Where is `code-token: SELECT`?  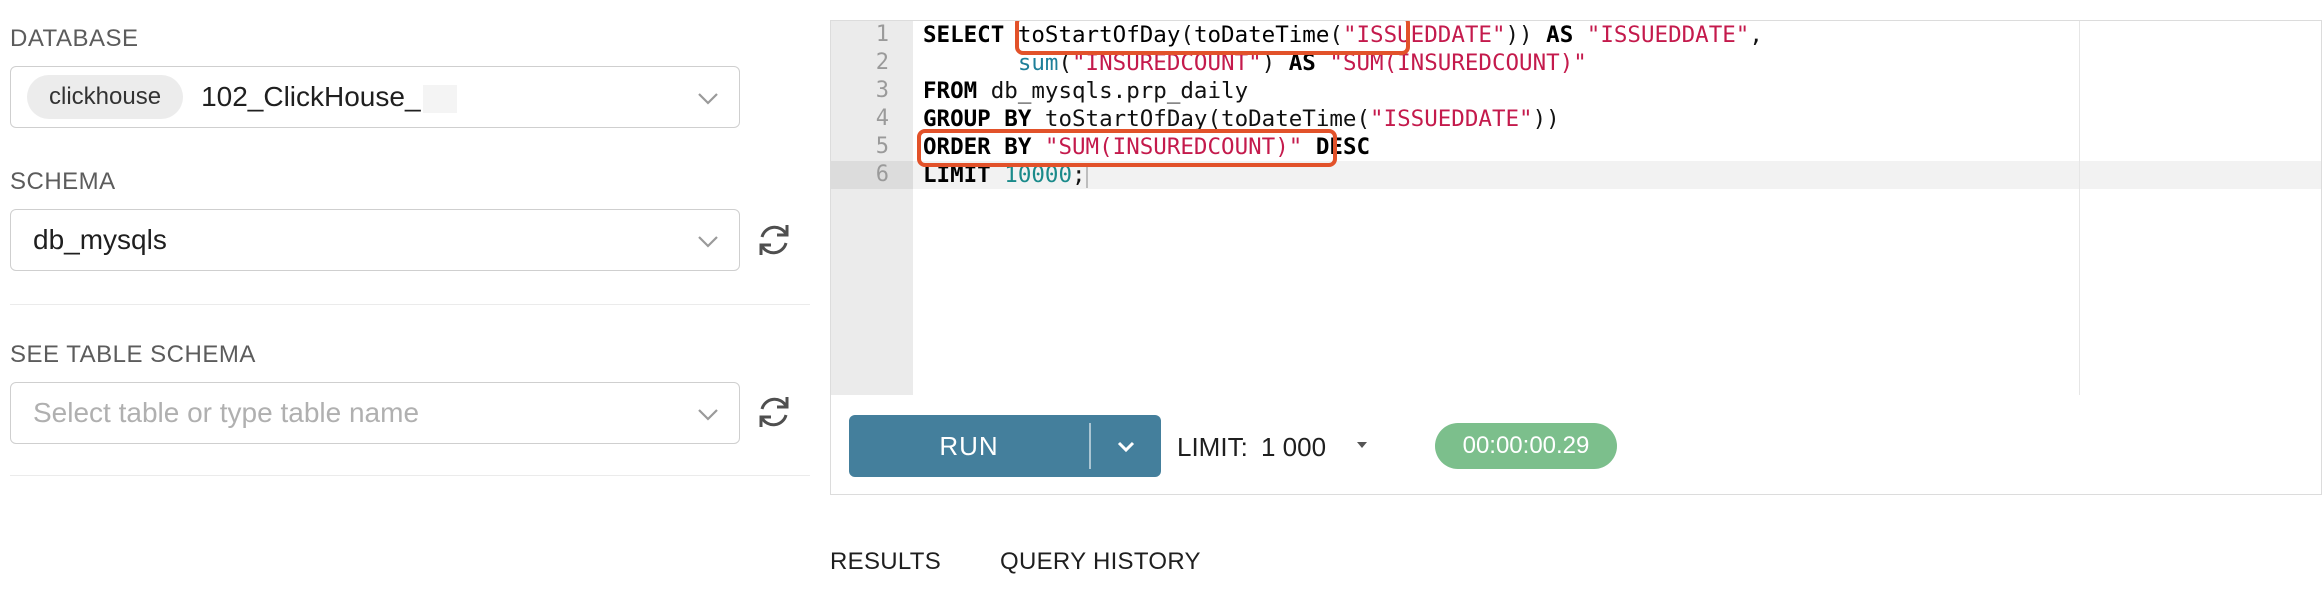
code-token: SELECT is located at coordinates (964, 35).